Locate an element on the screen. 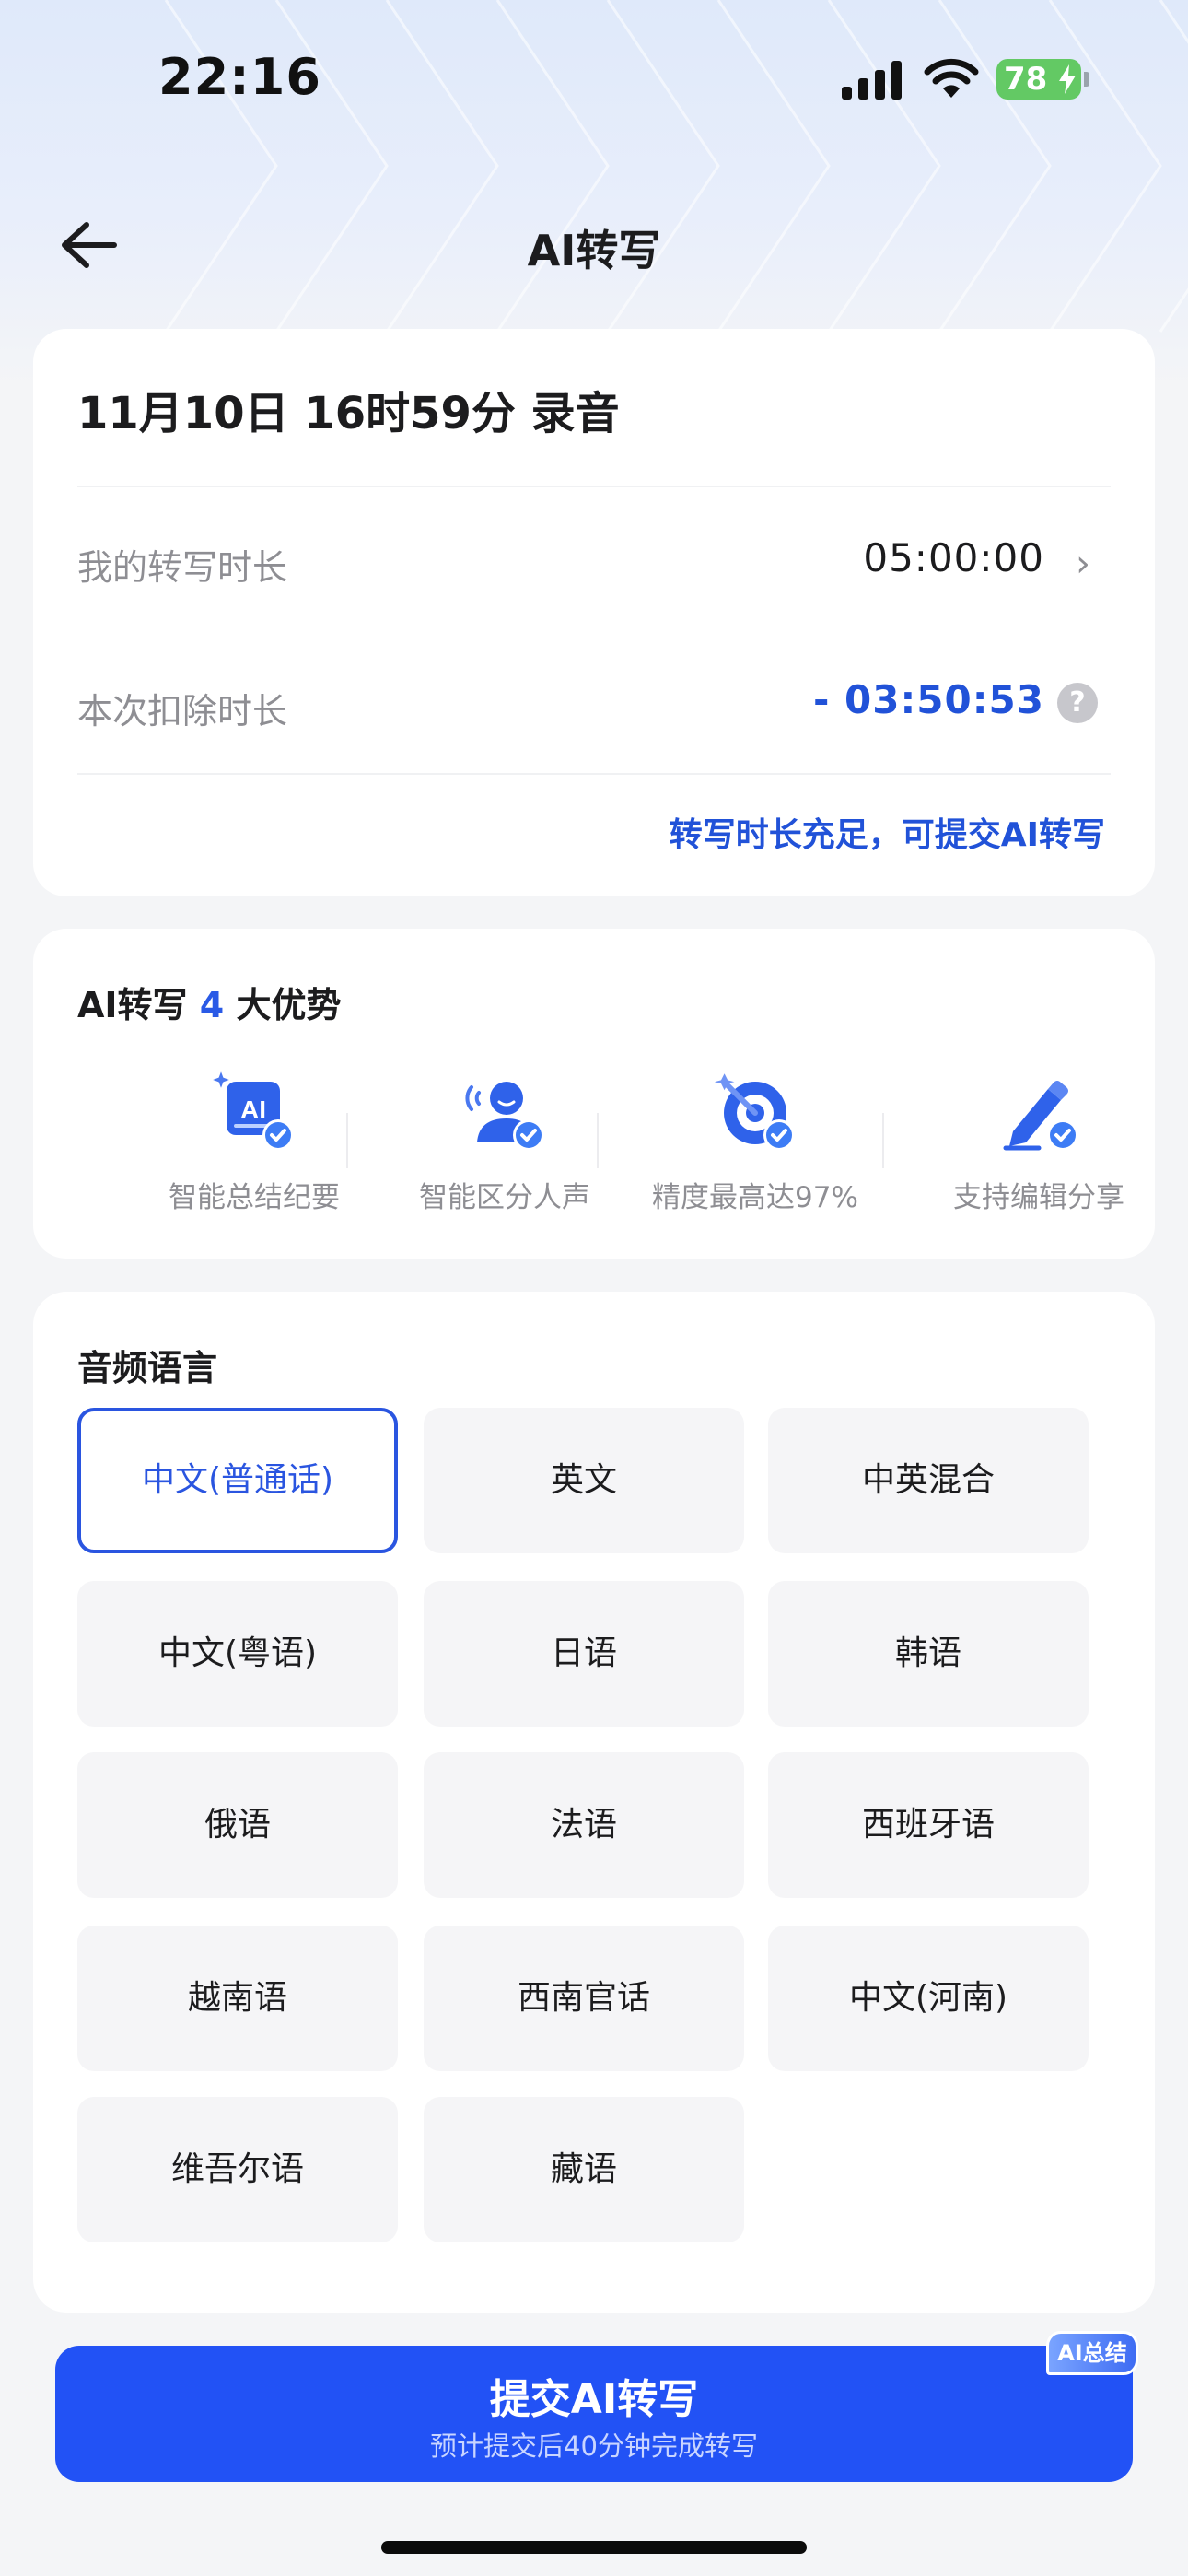  advantage-label: 精度最高达97% is located at coordinates (755, 1197).